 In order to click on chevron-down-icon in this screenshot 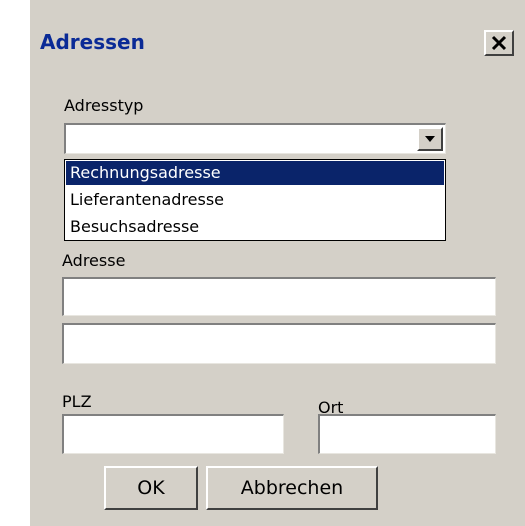, I will do `click(430, 139)`.